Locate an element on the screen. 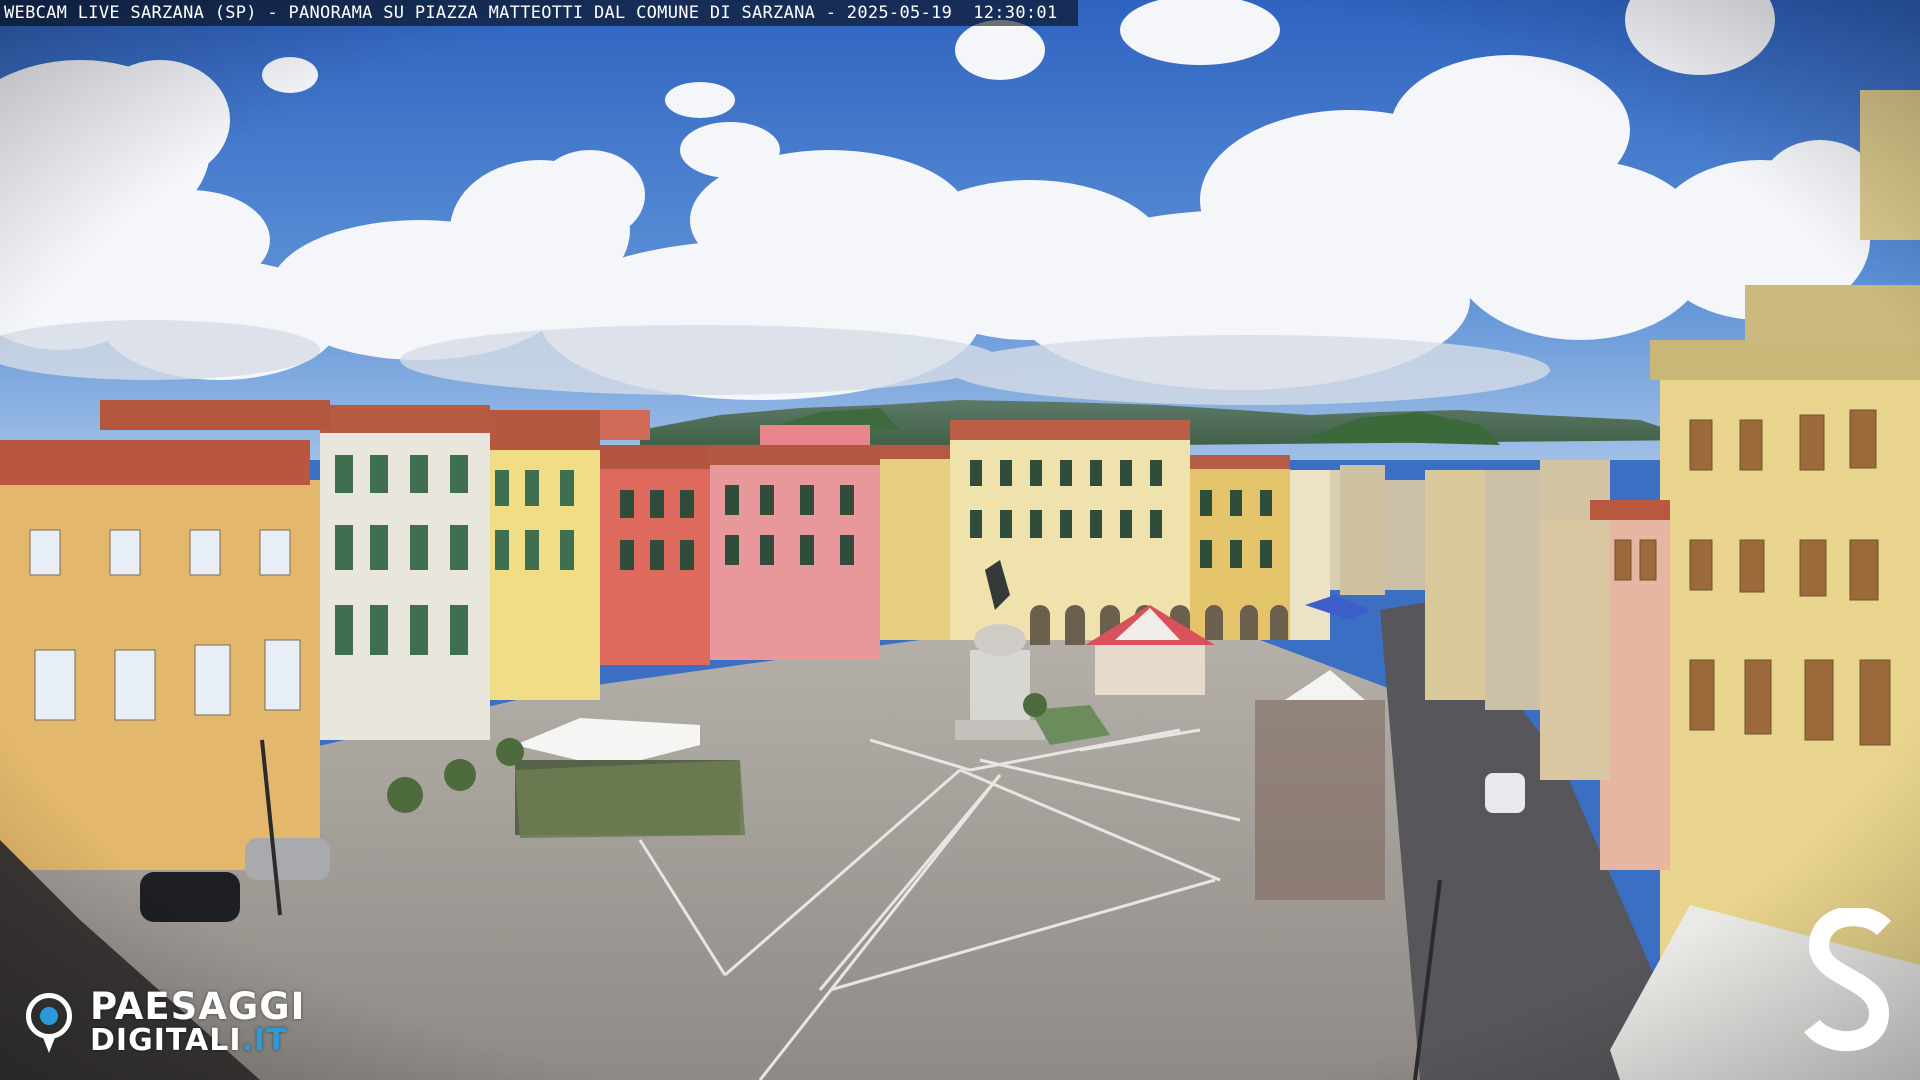 The image size is (1920, 1080). paesaggi-digitali-logo: PAESAGGI DIGITALI.IT is located at coordinates (184, 1022).